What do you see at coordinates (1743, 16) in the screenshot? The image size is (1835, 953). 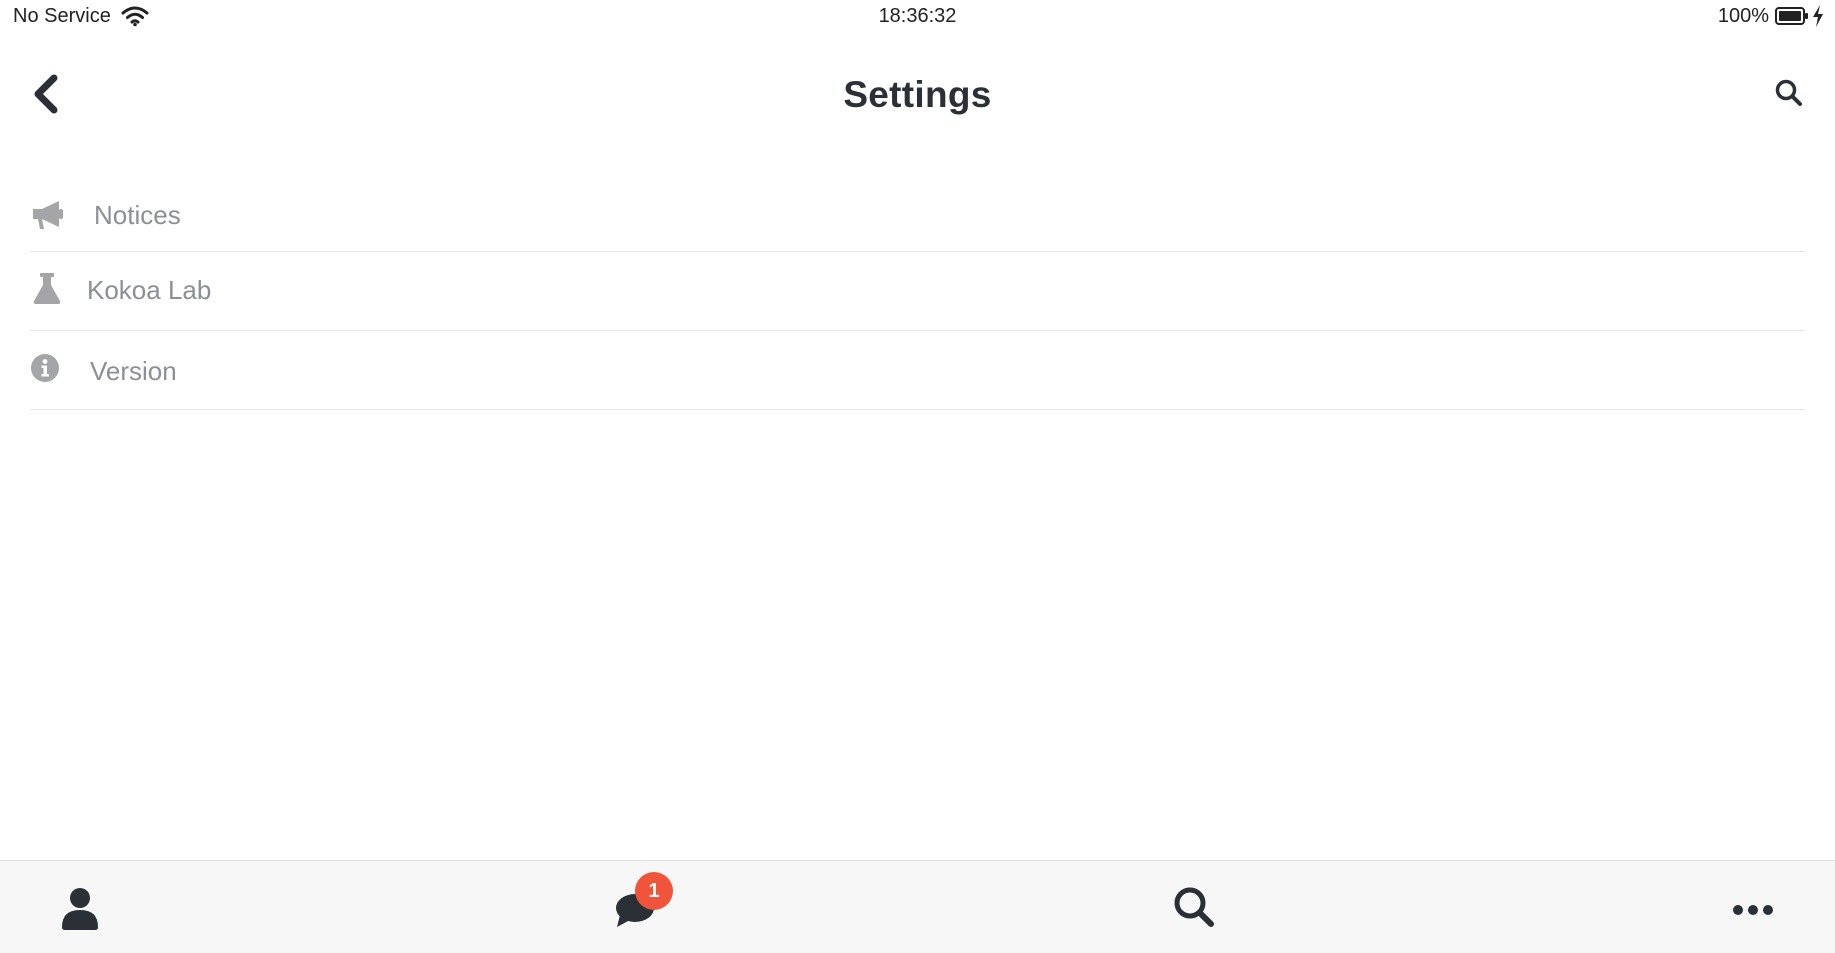 I see `battery-percent: 100%` at bounding box center [1743, 16].